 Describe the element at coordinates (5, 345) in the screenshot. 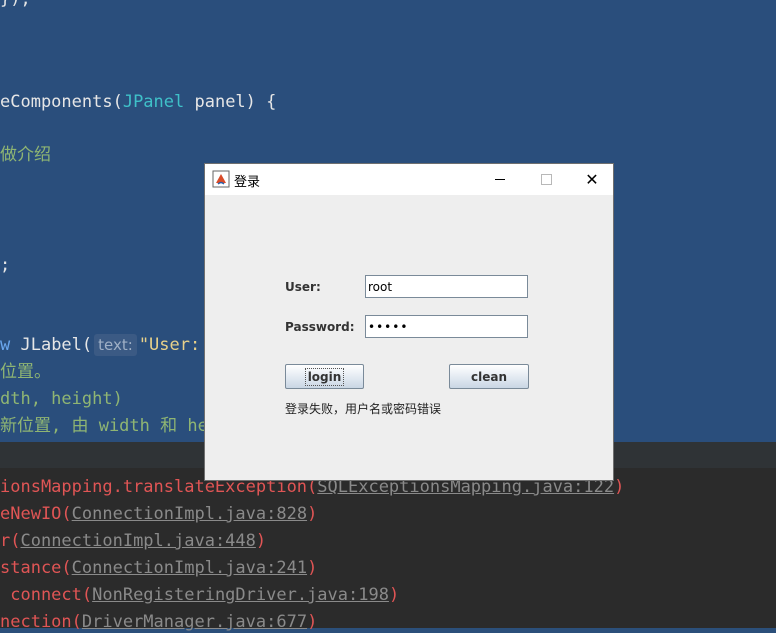

I see `code-token: w` at that location.